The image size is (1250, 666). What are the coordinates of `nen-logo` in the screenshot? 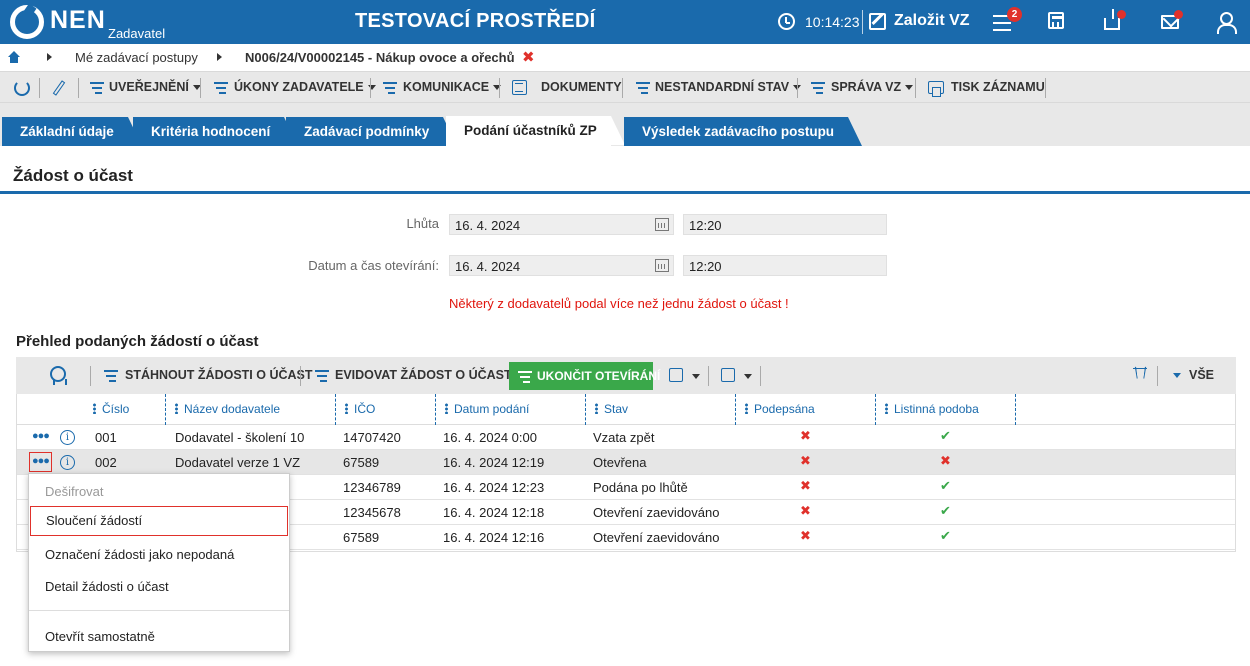 It's located at (27, 22).